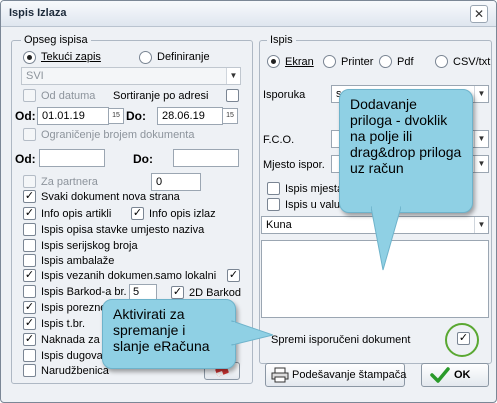  What do you see at coordinates (252, 333) in the screenshot?
I see `callout-pointer` at bounding box center [252, 333].